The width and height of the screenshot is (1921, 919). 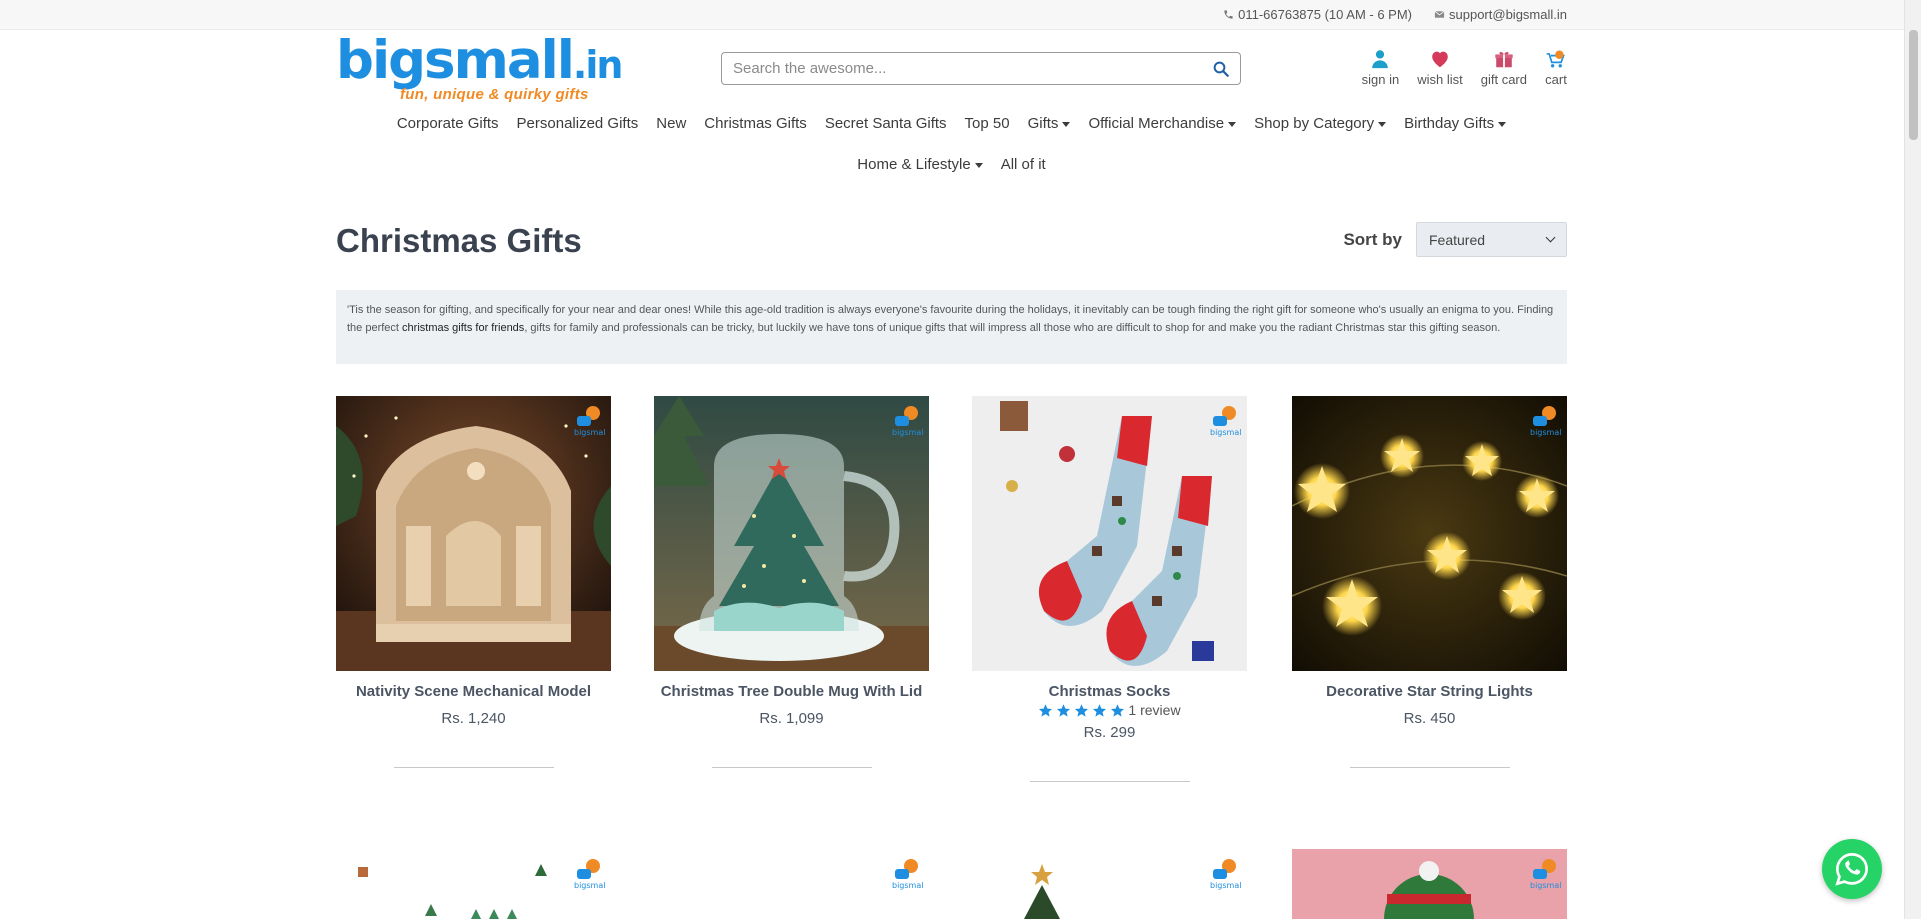 What do you see at coordinates (1154, 710) in the screenshot?
I see `review-count: 1 review` at bounding box center [1154, 710].